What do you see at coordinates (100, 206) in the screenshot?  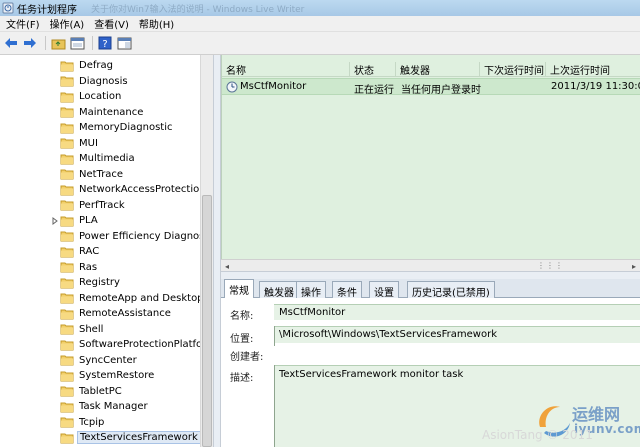 I see `tree-item: PerfTrack` at bounding box center [100, 206].